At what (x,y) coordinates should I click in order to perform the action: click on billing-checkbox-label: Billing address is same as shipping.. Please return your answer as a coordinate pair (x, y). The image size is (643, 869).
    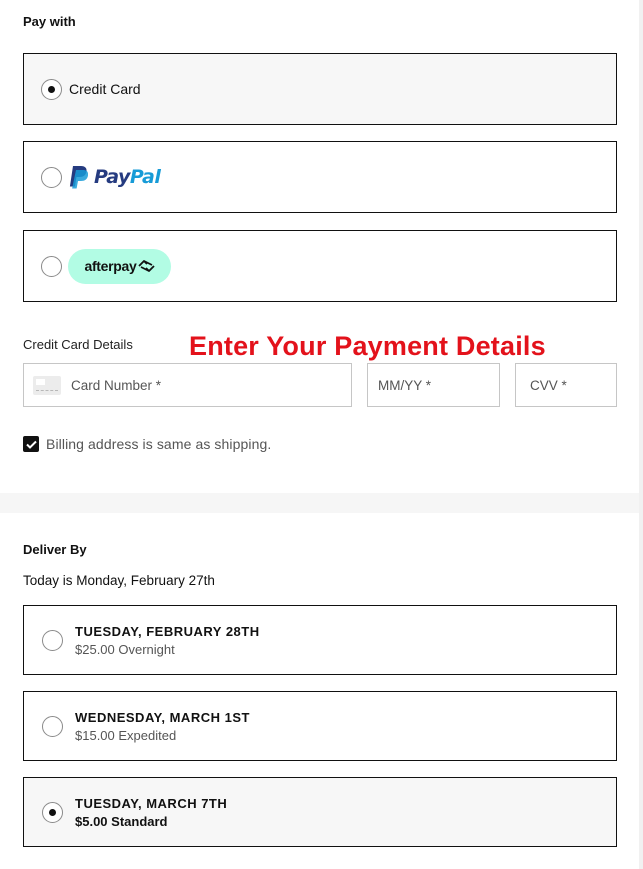
    Looking at the image, I should click on (159, 444).